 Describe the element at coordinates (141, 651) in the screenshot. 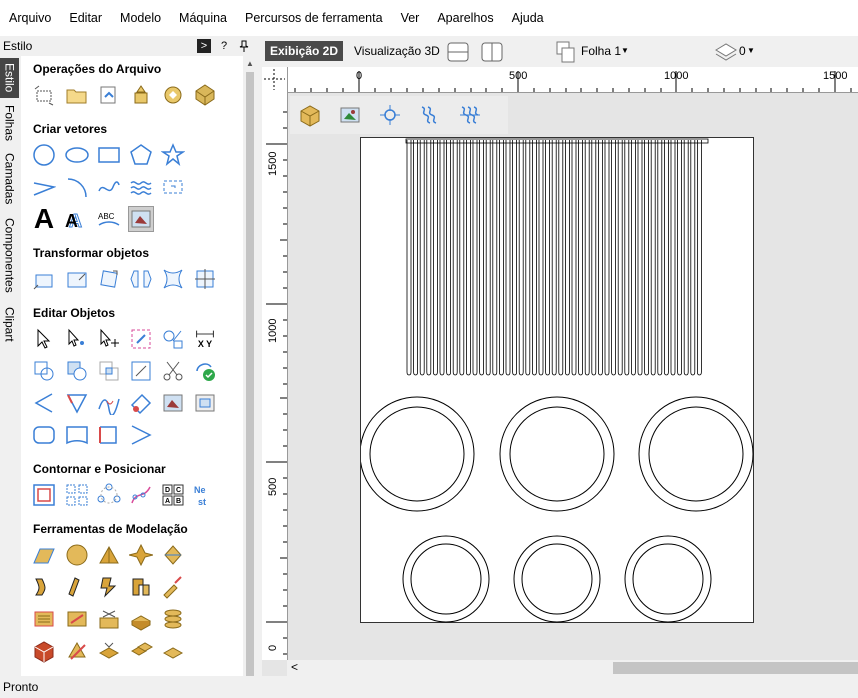

I see `copy-model-icon` at that location.